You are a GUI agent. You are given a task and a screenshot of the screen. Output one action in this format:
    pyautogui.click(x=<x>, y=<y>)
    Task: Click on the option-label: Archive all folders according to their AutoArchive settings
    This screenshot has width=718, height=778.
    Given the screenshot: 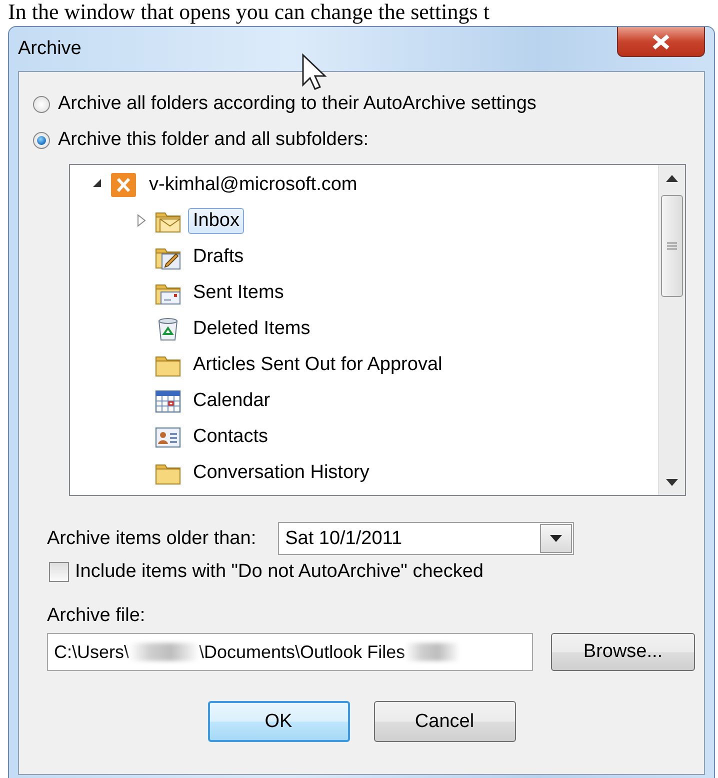 What is the action you would take?
    pyautogui.click(x=297, y=104)
    